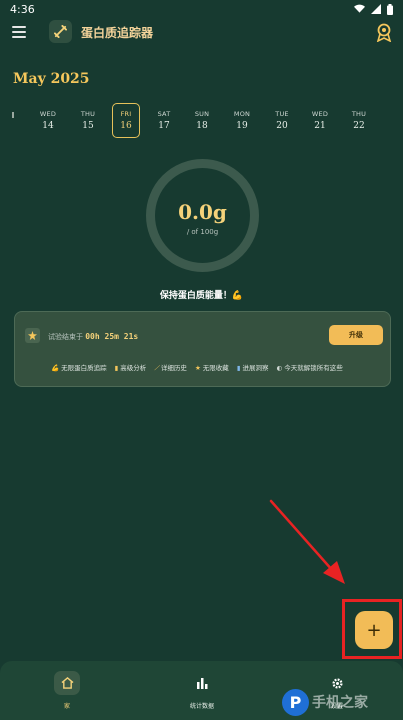 The height and width of the screenshot is (720, 403). I want to click on day-cell: WED 21, so click(320, 120).